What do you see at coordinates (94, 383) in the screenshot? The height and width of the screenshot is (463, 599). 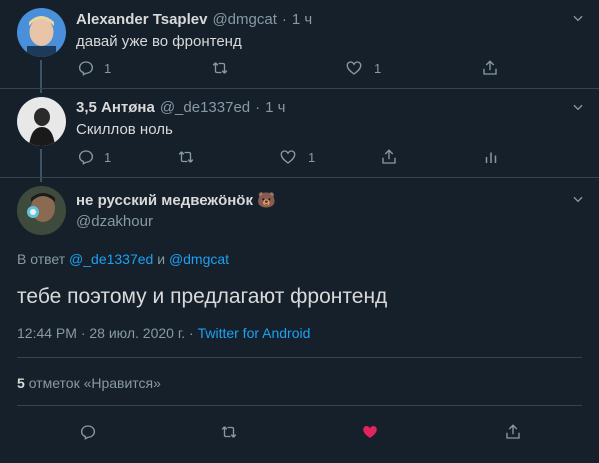 I see `likes-label: отметок «Нравится»` at bounding box center [94, 383].